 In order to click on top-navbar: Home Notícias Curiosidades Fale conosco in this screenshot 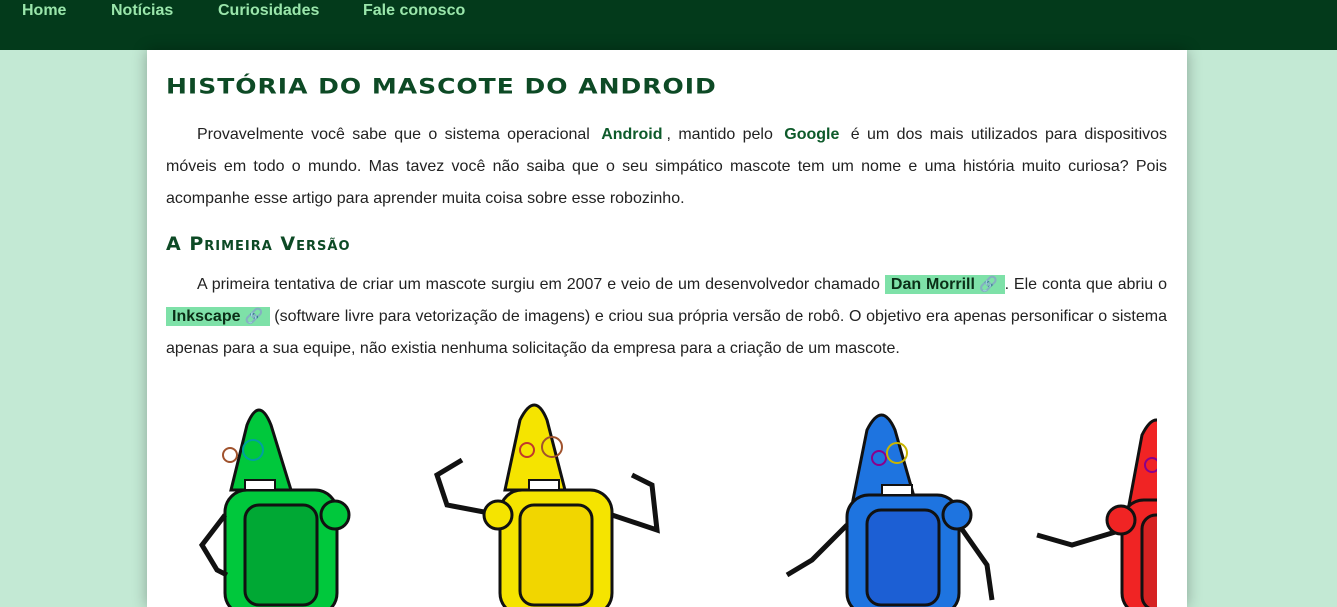, I will do `click(668, 25)`.